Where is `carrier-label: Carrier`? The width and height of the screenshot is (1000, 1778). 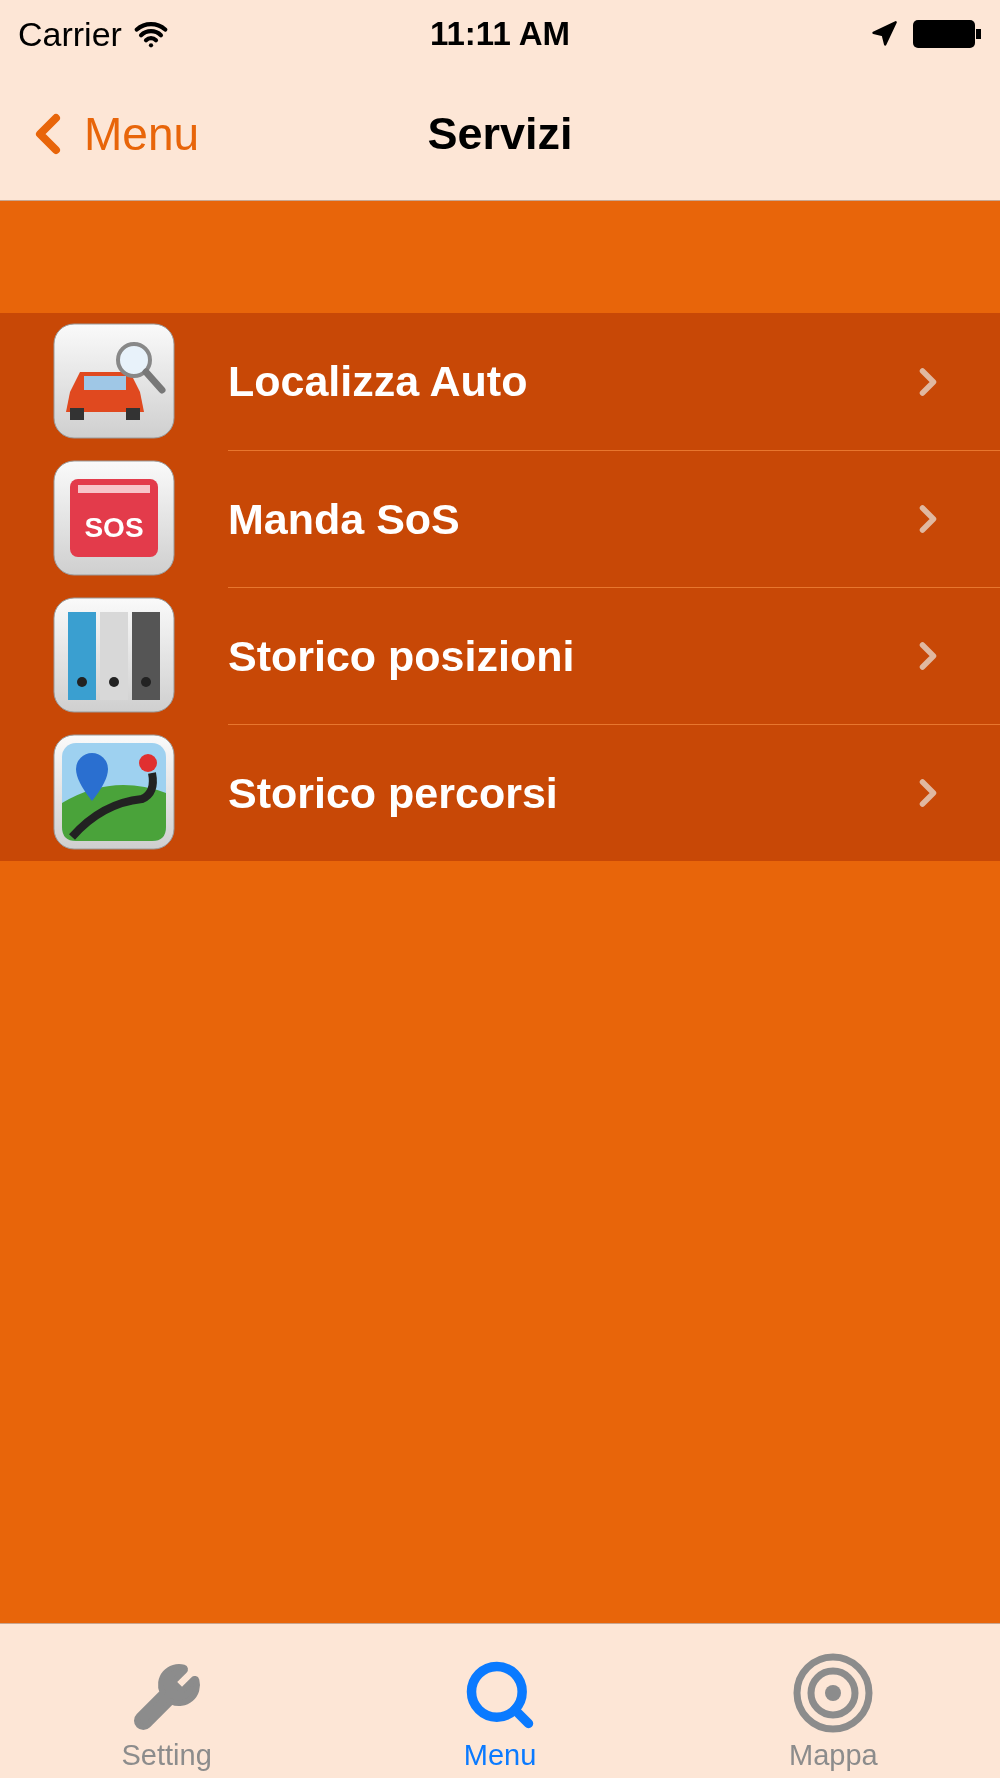 carrier-label: Carrier is located at coordinates (70, 34).